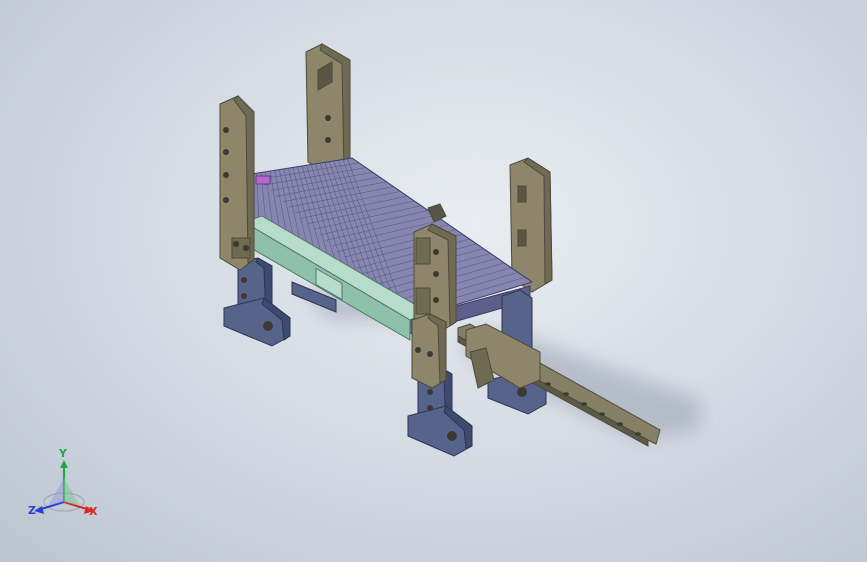 This screenshot has height=562, width=867. I want to click on left-column-base, so click(257, 302).